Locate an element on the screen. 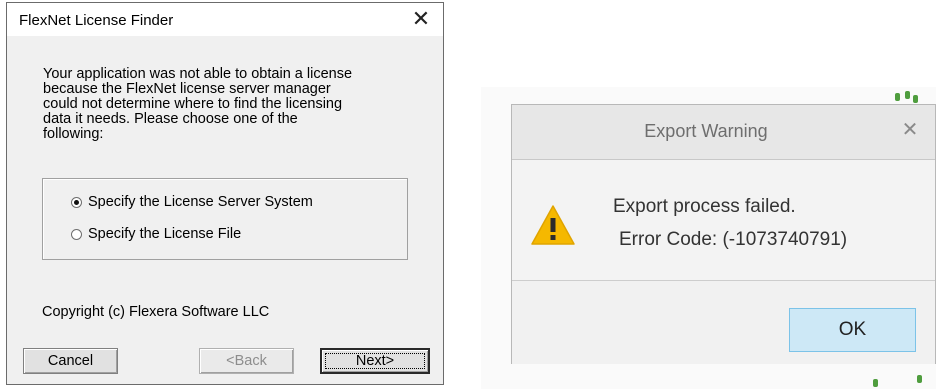 Image resolution: width=936 pixels, height=389 pixels. warning-icon is located at coordinates (553, 225).